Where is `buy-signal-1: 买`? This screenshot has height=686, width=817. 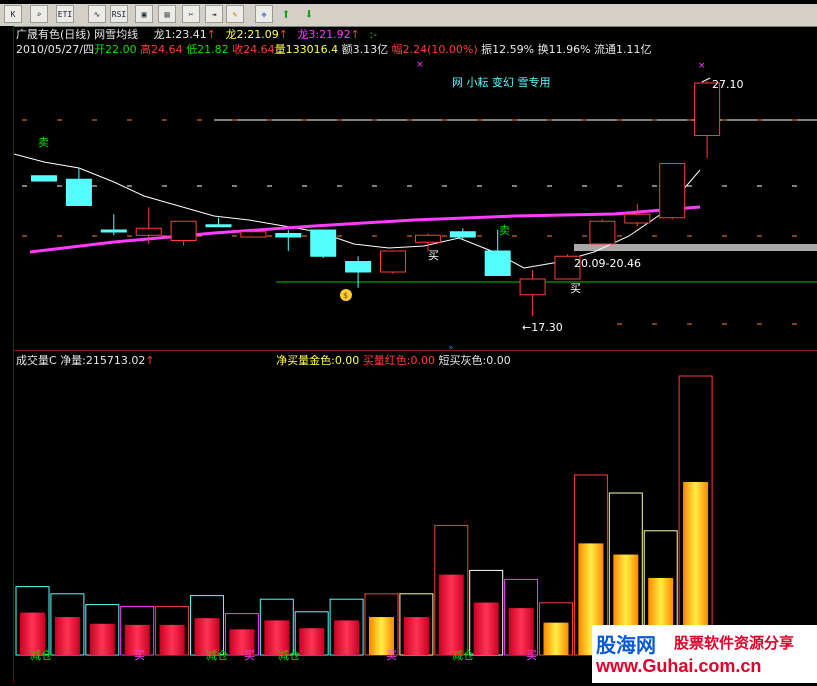 buy-signal-1: 买 is located at coordinates (433, 255).